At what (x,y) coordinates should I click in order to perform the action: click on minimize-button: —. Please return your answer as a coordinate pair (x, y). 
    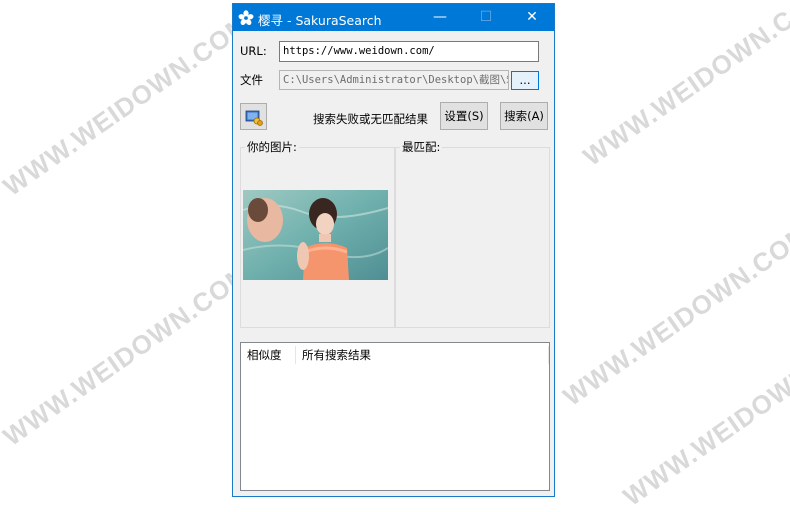
    Looking at the image, I should click on (440, 17).